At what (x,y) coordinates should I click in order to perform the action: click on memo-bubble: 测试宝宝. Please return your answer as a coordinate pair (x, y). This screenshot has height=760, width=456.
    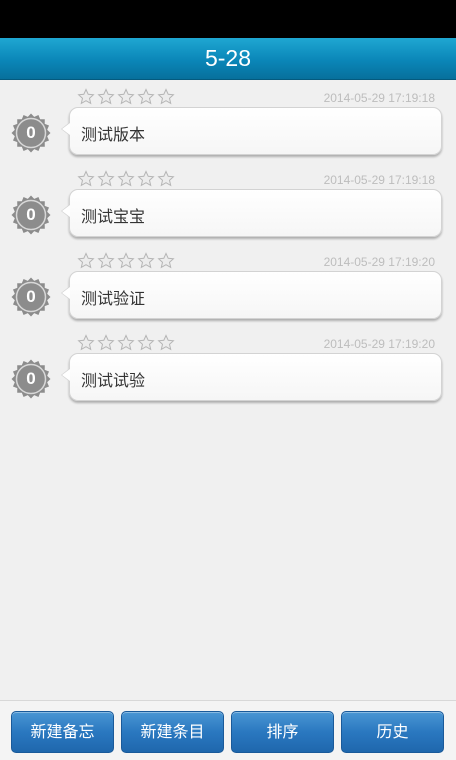
    Looking at the image, I should click on (251, 213).